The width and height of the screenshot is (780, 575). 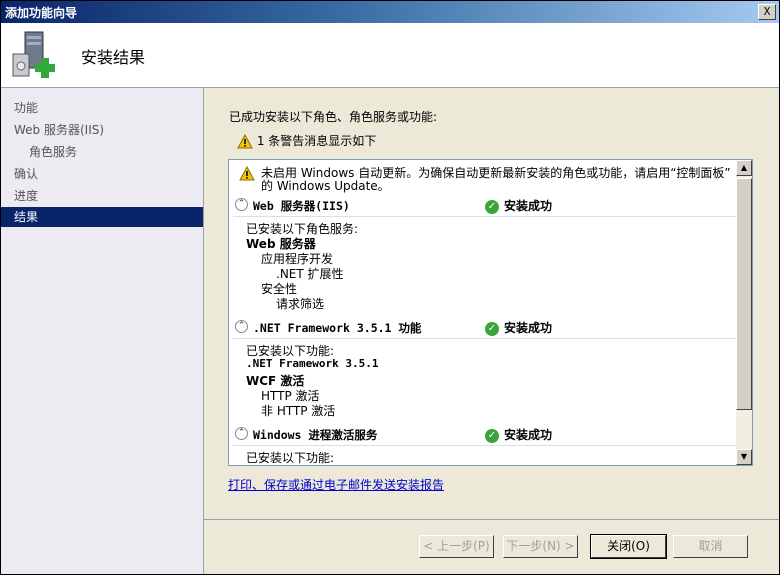 I want to click on warning-message-line2: 的 Windows Update。, so click(x=325, y=186).